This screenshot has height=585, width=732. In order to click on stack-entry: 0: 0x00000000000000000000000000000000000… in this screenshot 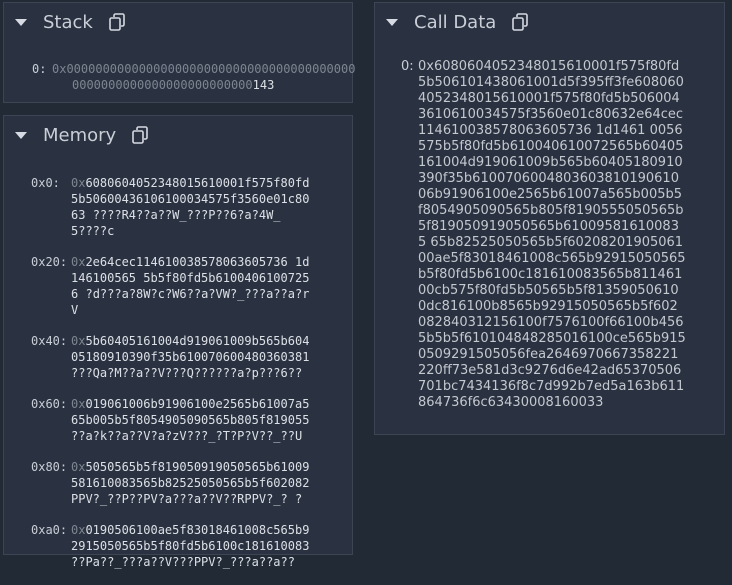, I will do `click(193, 77)`.